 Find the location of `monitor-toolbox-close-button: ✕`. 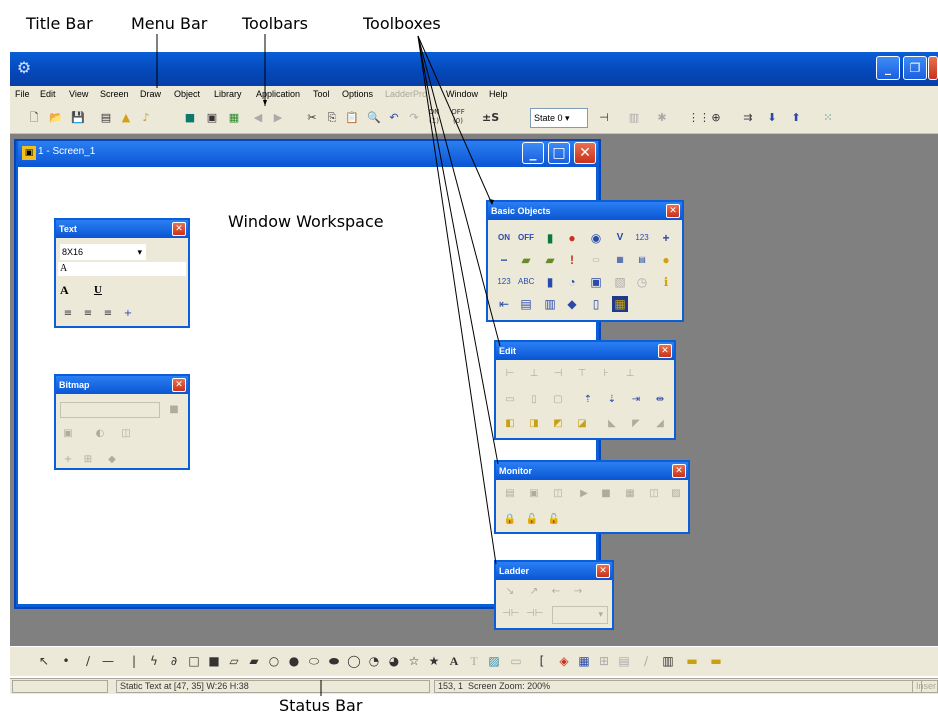

monitor-toolbox-close-button: ✕ is located at coordinates (679, 471).